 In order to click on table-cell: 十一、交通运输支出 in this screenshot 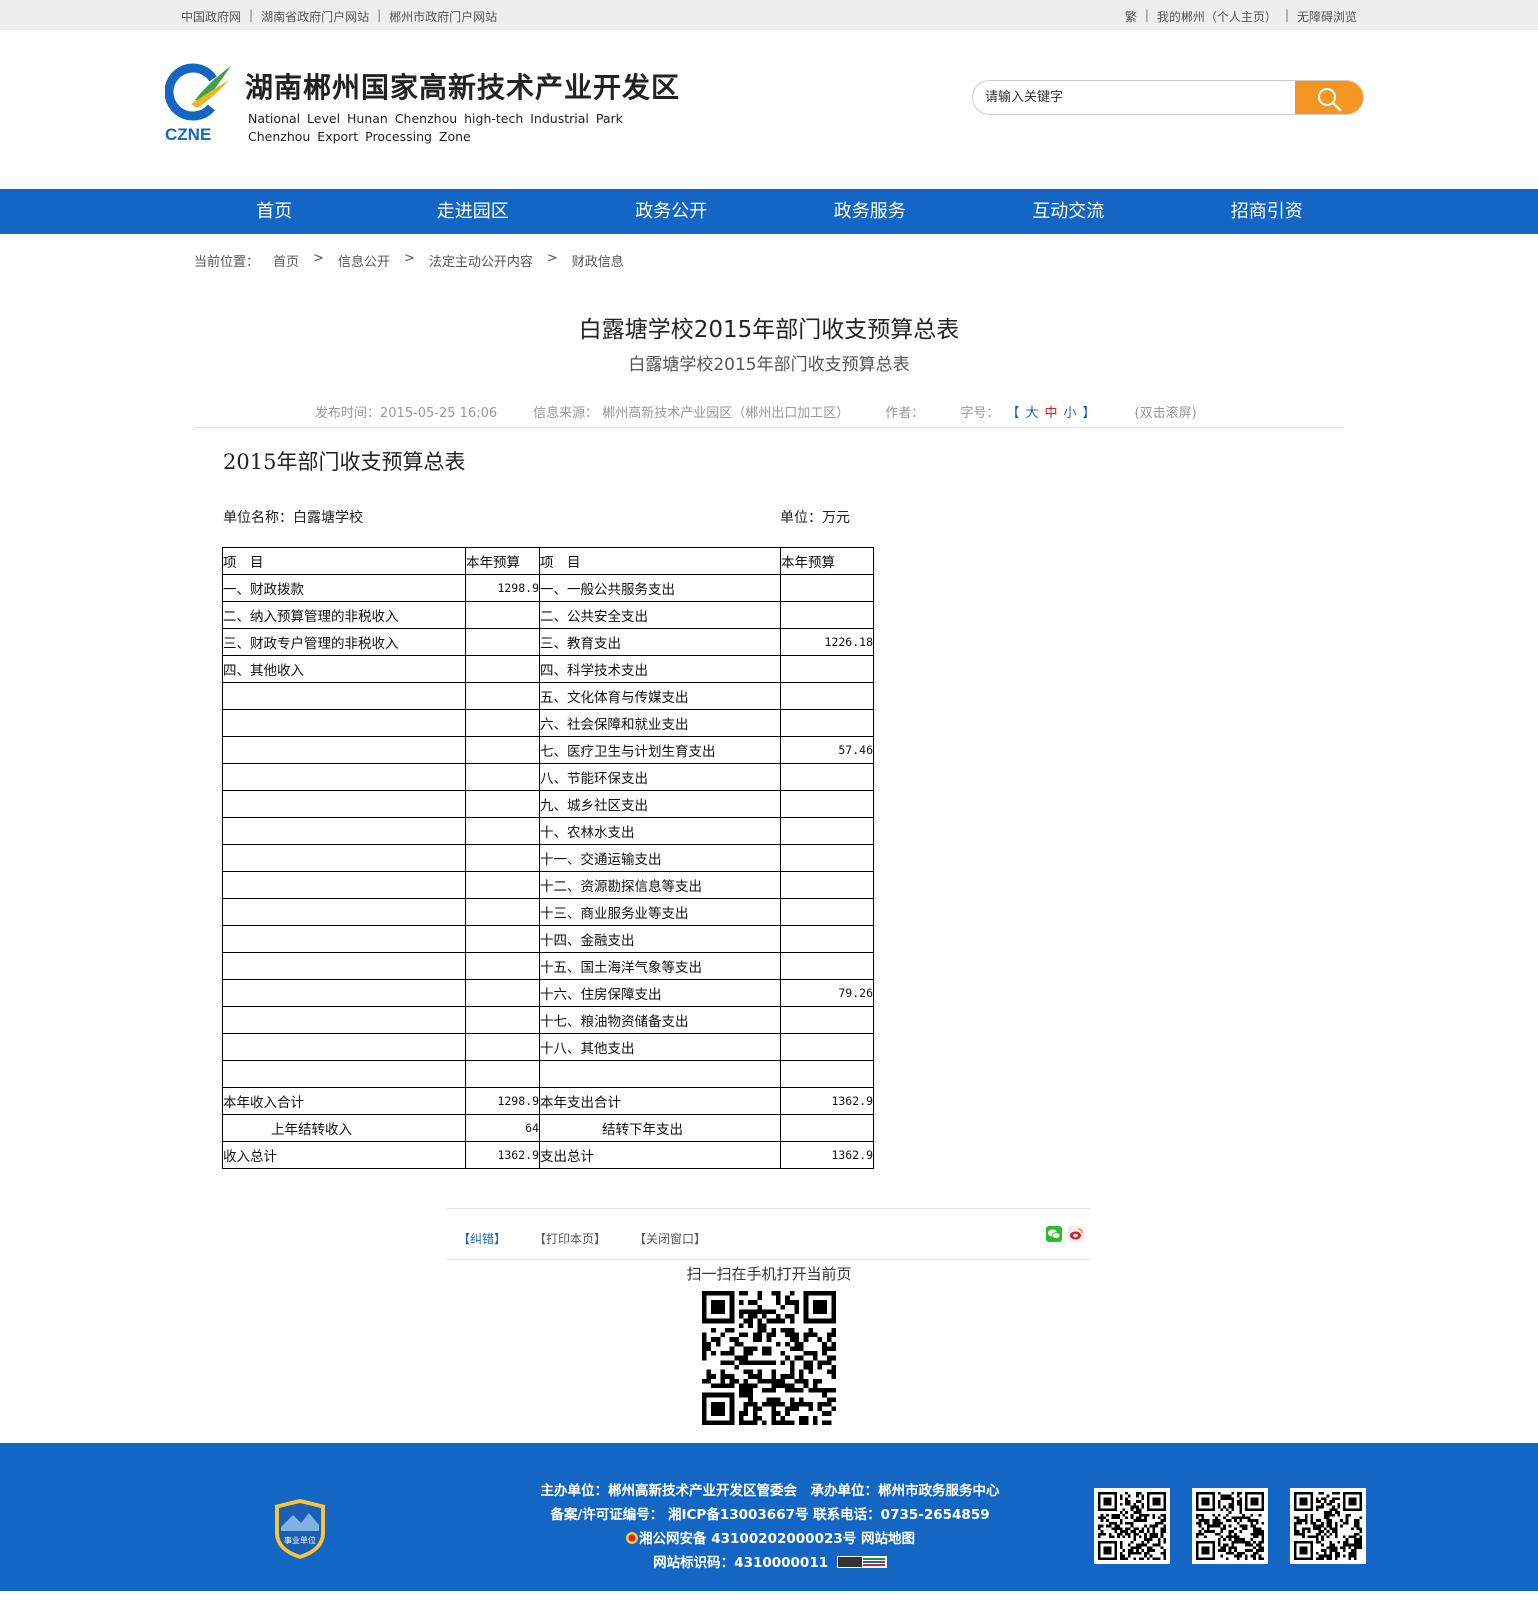, I will do `click(660, 858)`.